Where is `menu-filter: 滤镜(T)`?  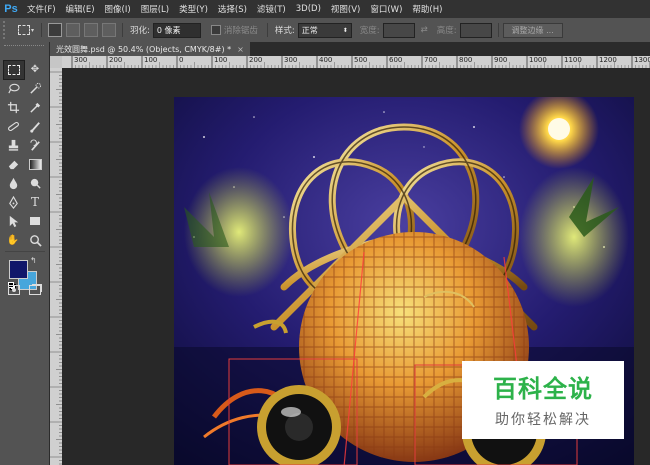 menu-filter: 滤镜(T) is located at coordinates (271, 9).